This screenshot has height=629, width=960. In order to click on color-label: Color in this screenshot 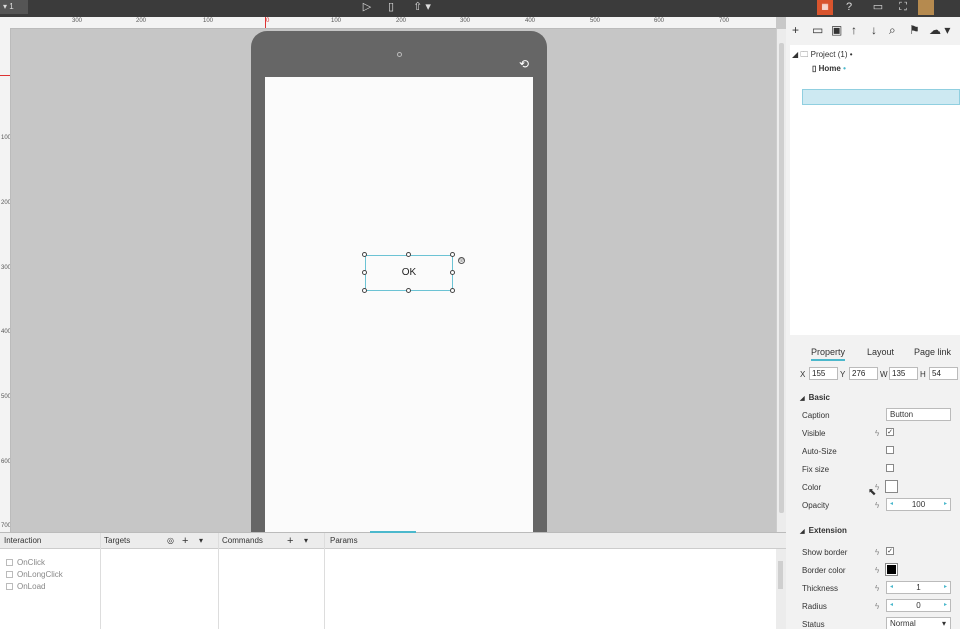, I will do `click(812, 487)`.